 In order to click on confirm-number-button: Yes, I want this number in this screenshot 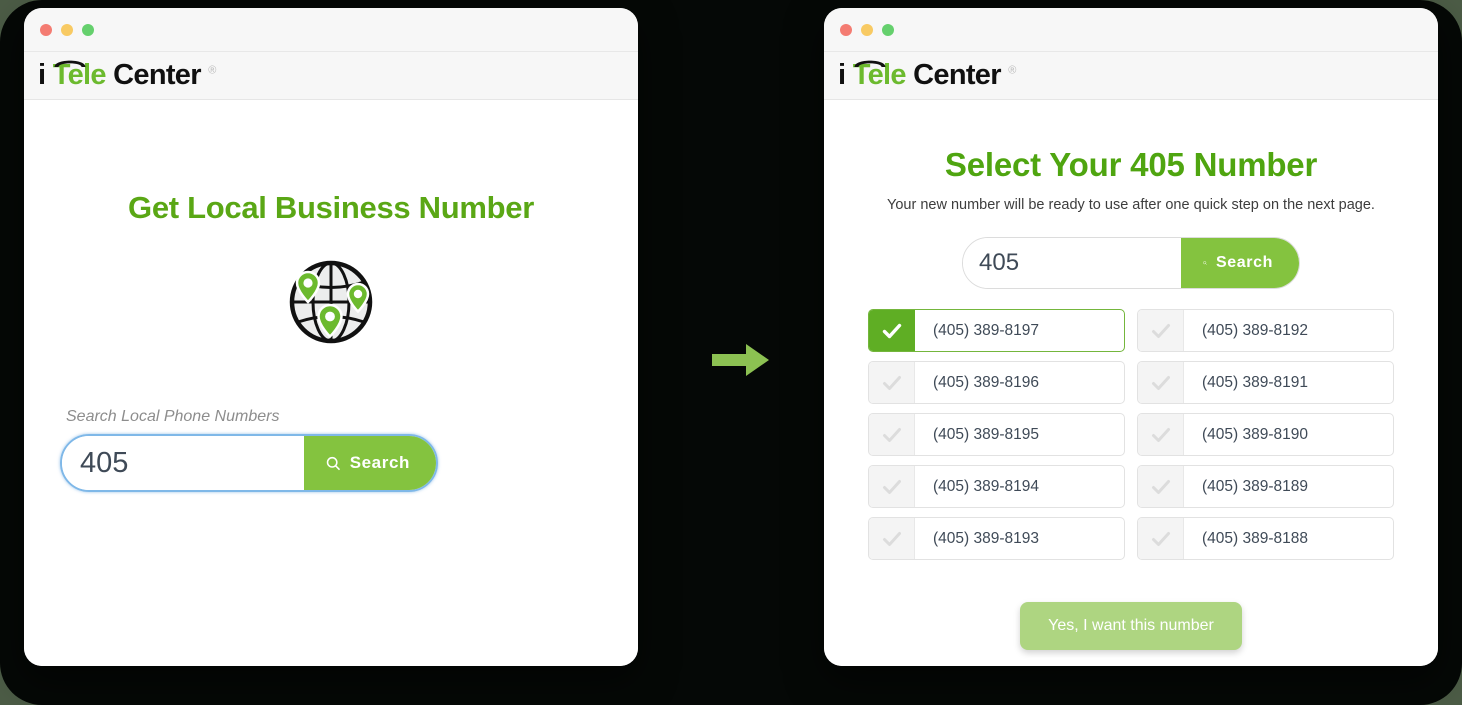, I will do `click(1131, 626)`.